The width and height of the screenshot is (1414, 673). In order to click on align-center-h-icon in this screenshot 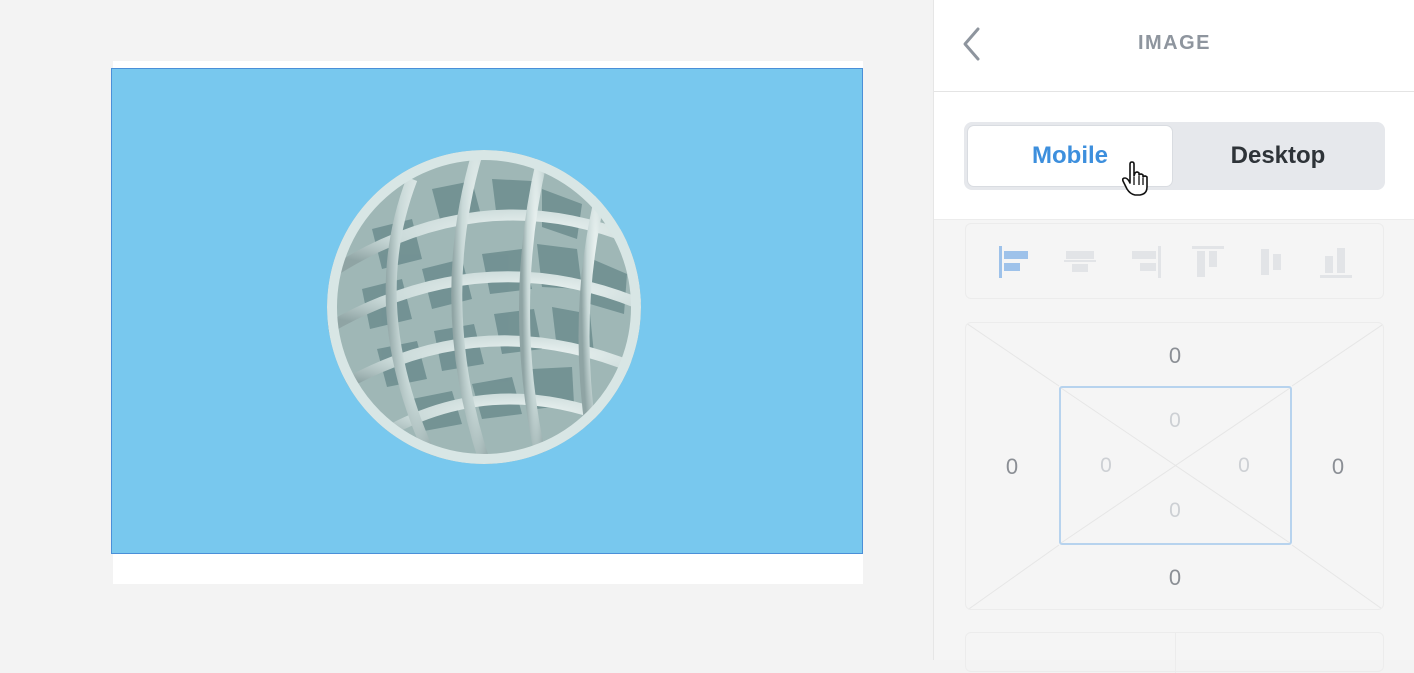, I will do `click(1080, 262)`.